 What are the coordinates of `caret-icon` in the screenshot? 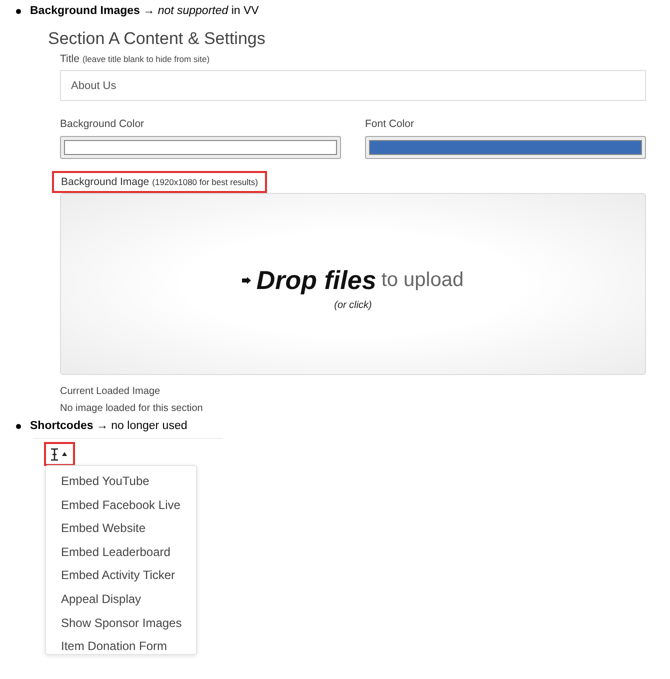 It's located at (64, 454).